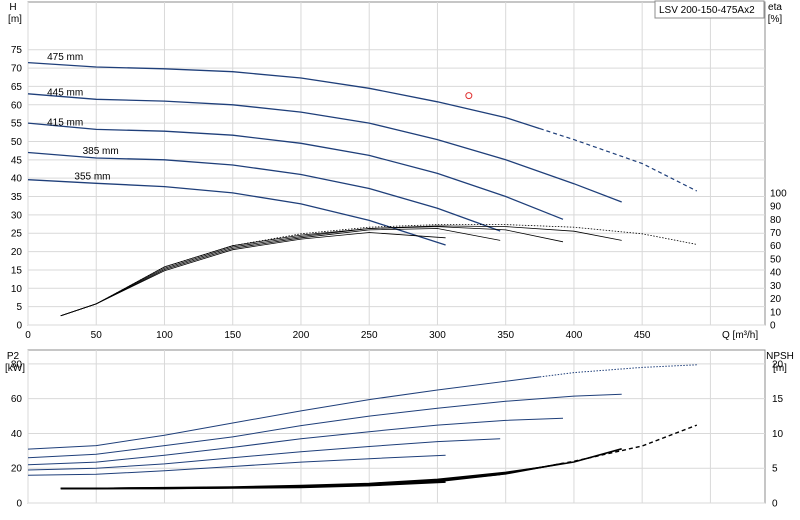 This screenshot has width=800, height=520. Describe the element at coordinates (101, 151) in the screenshot. I see `impeller-diameter-label: 385 mm` at that location.